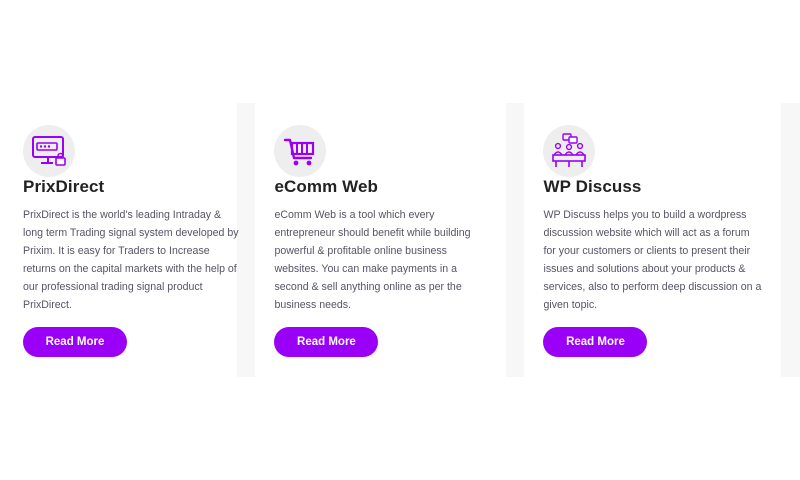 The height and width of the screenshot is (480, 800). Describe the element at coordinates (64, 186) in the screenshot. I see `card-title: PrixDirect` at that location.